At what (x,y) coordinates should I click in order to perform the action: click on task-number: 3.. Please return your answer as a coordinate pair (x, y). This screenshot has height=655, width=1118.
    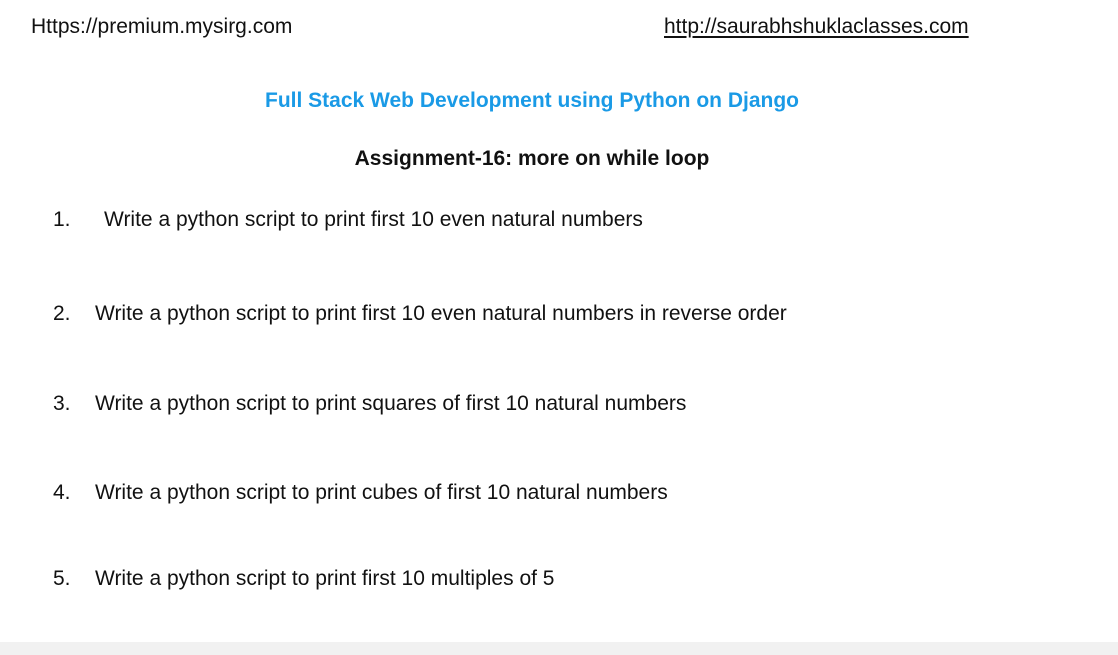
    Looking at the image, I should click on (62, 403).